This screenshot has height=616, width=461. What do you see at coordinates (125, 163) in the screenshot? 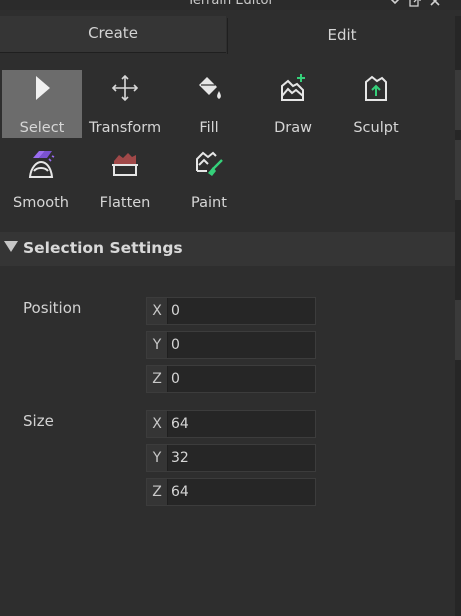
I see `terrain-flatten-icon` at bounding box center [125, 163].